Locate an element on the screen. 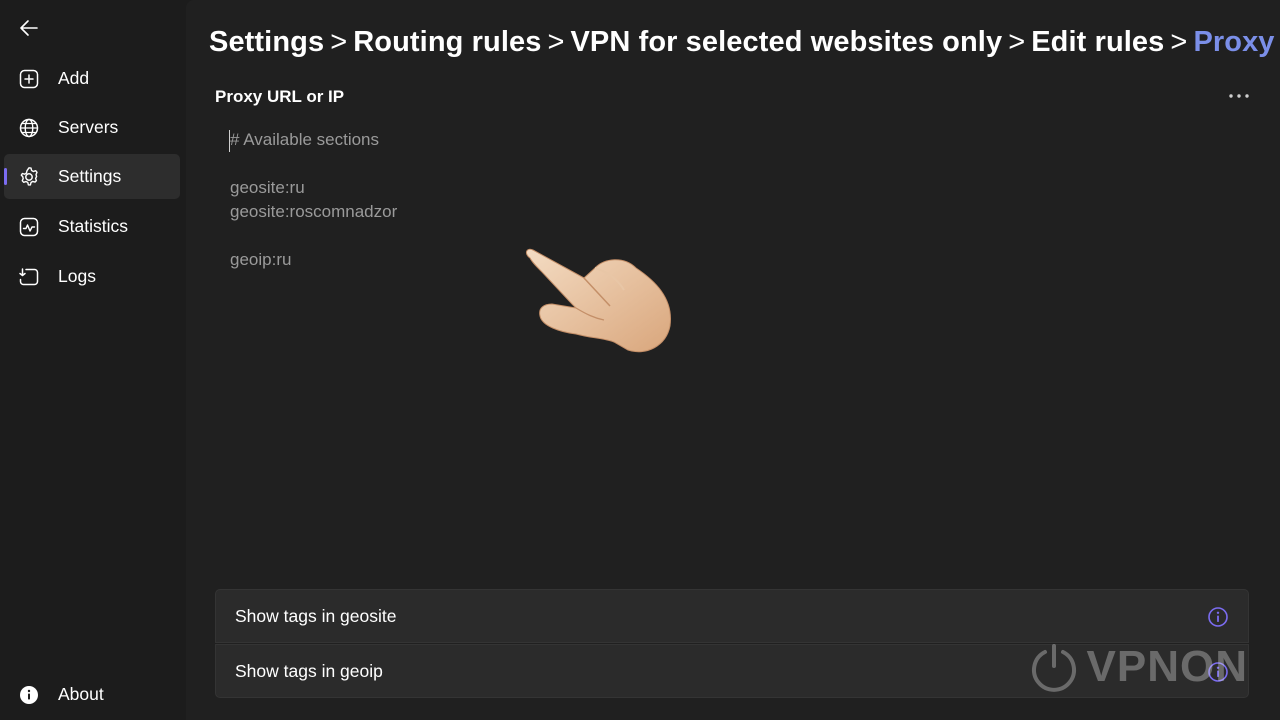 Image resolution: width=1280 pixels, height=720 pixels. sidebar-item-label: Add is located at coordinates (74, 78).